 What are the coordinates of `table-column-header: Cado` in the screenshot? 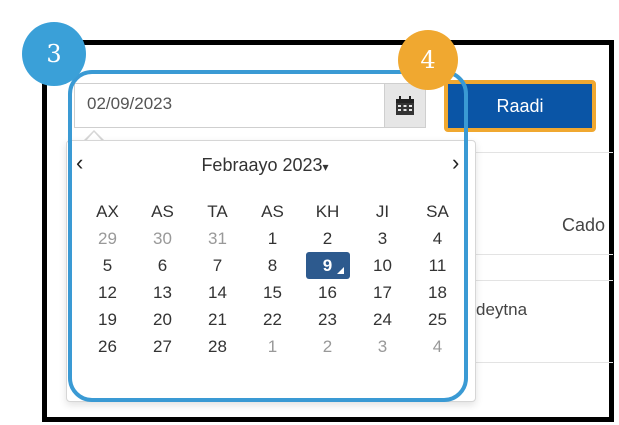 It's located at (584, 225).